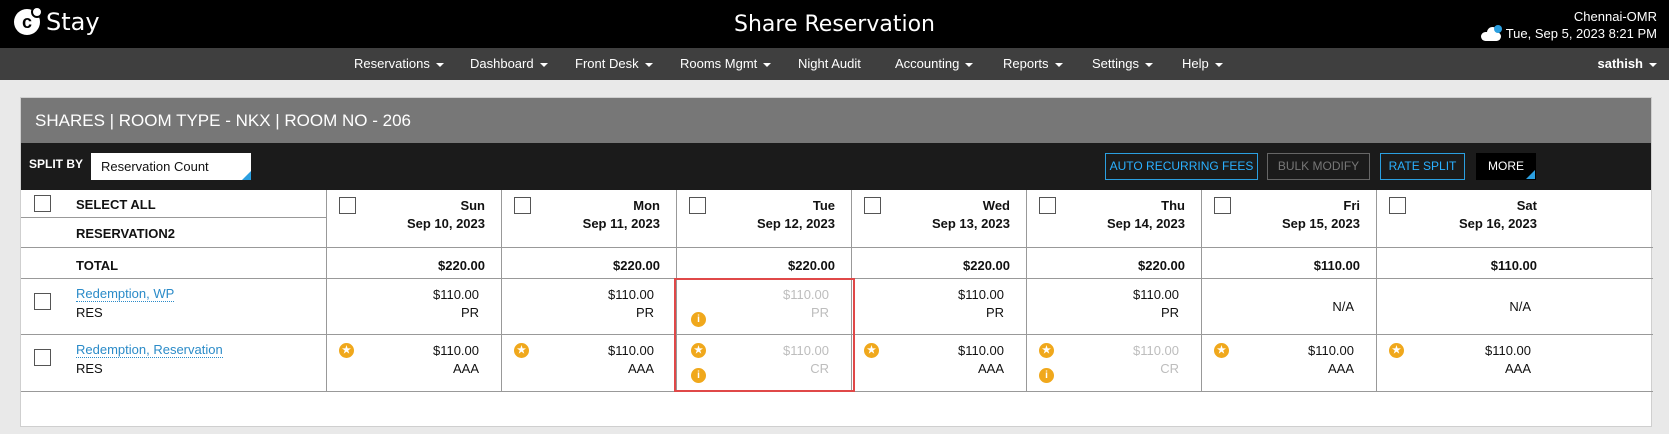 This screenshot has height=434, width=1669. What do you see at coordinates (1320, 223) in the screenshot?
I see `day-date: Sep 15, 2023` at bounding box center [1320, 223].